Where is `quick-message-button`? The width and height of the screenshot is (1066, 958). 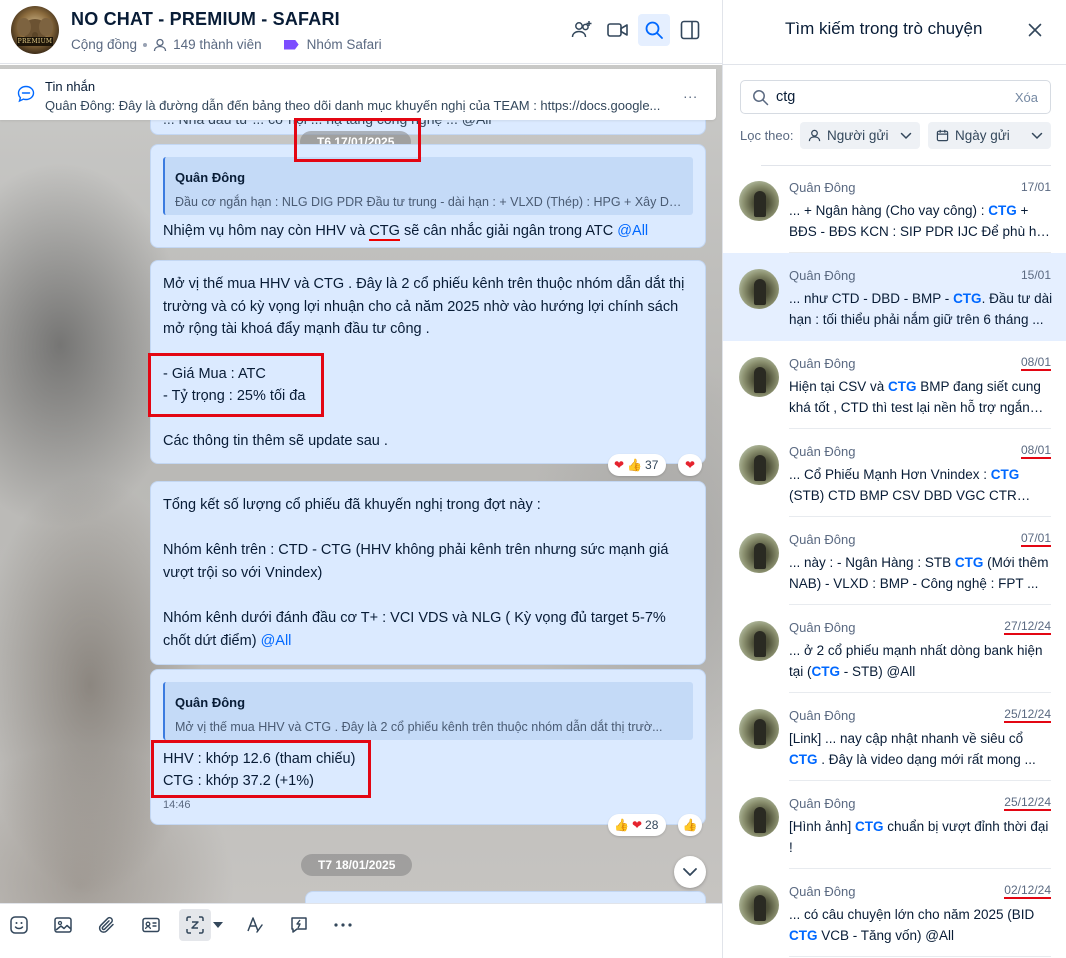
quick-message-button is located at coordinates (299, 925).